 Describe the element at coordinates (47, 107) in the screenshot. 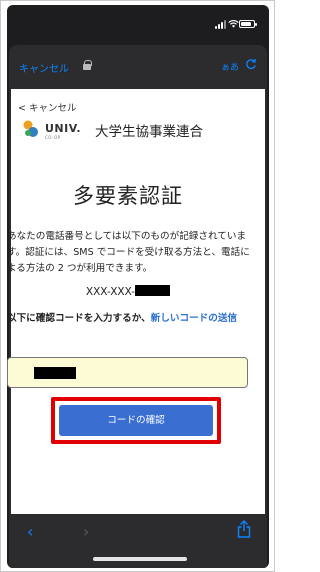

I see `back-link: < キャンセル` at that location.